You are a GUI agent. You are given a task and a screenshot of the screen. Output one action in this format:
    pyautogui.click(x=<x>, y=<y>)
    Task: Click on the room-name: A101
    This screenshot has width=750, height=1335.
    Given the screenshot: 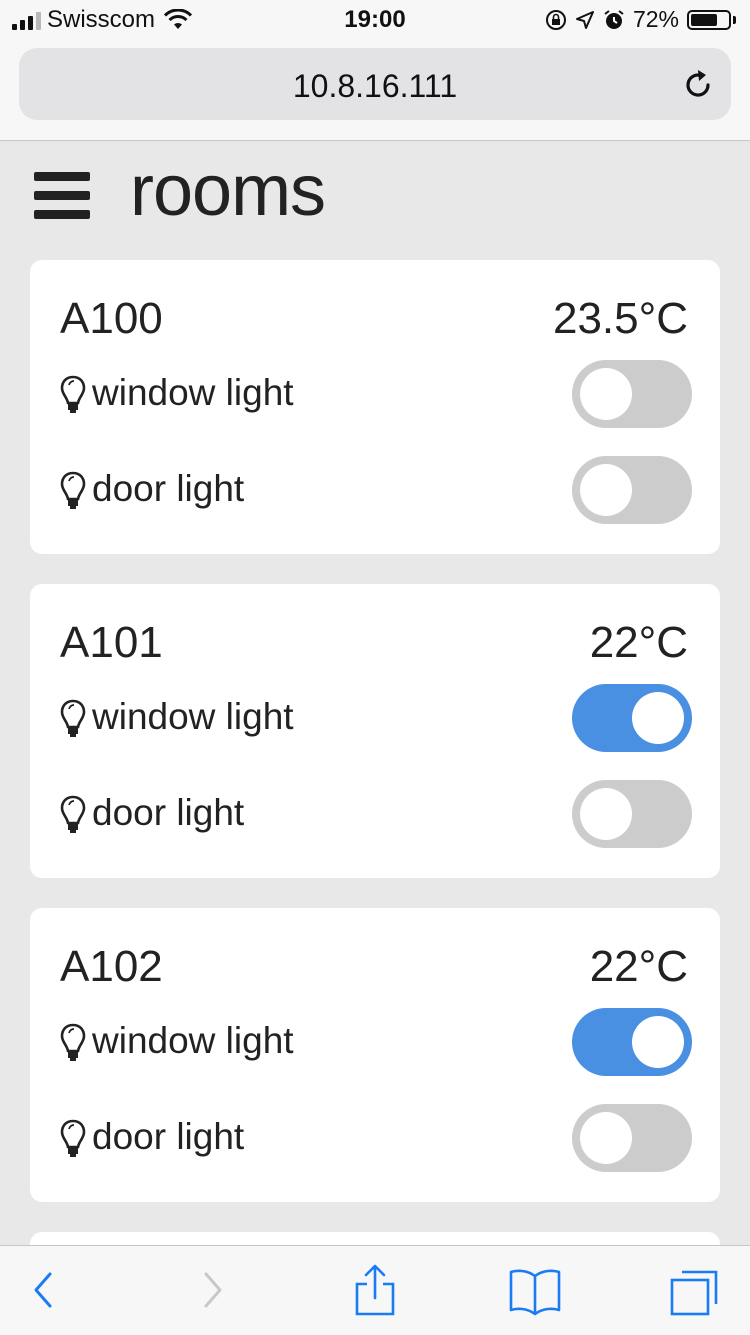 What is the action you would take?
    pyautogui.click(x=111, y=642)
    